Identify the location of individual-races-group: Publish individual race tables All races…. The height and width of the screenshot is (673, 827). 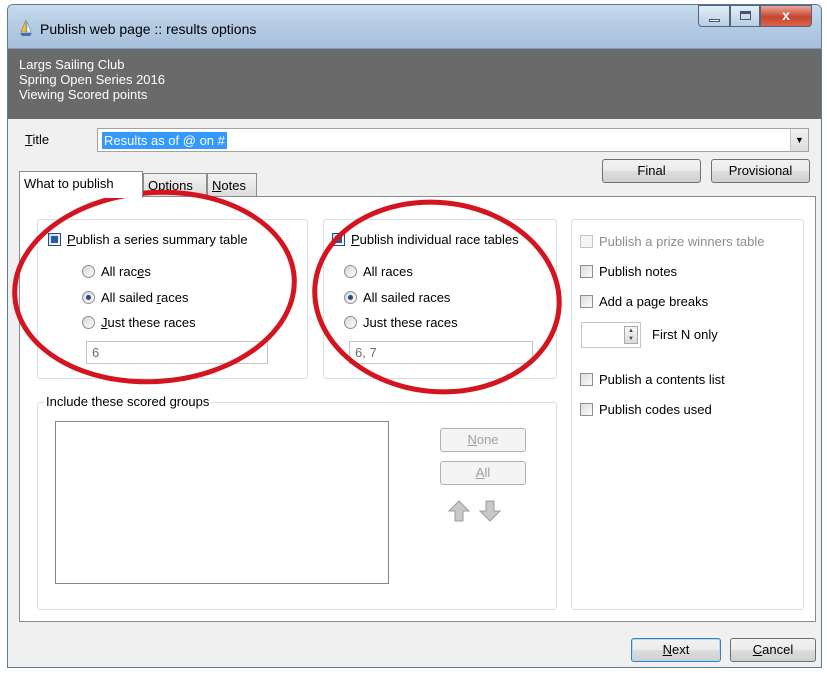
(440, 299).